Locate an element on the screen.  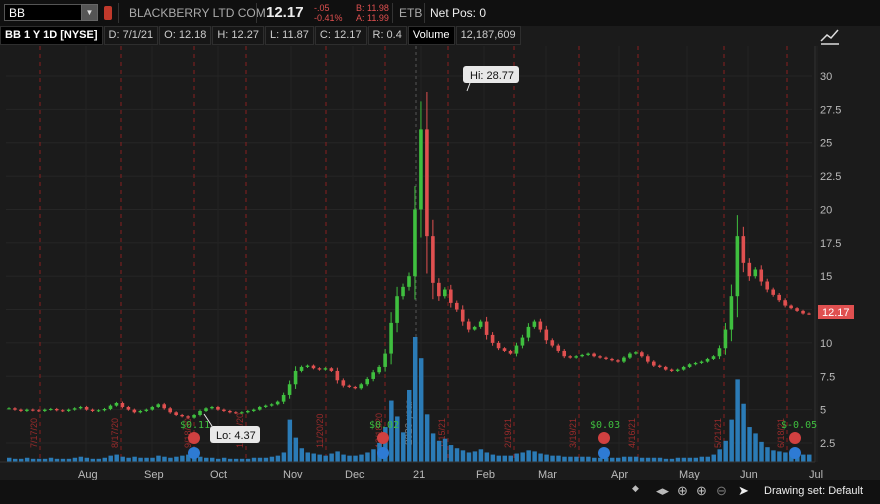
volume-label: Volume is located at coordinates (431, 35).